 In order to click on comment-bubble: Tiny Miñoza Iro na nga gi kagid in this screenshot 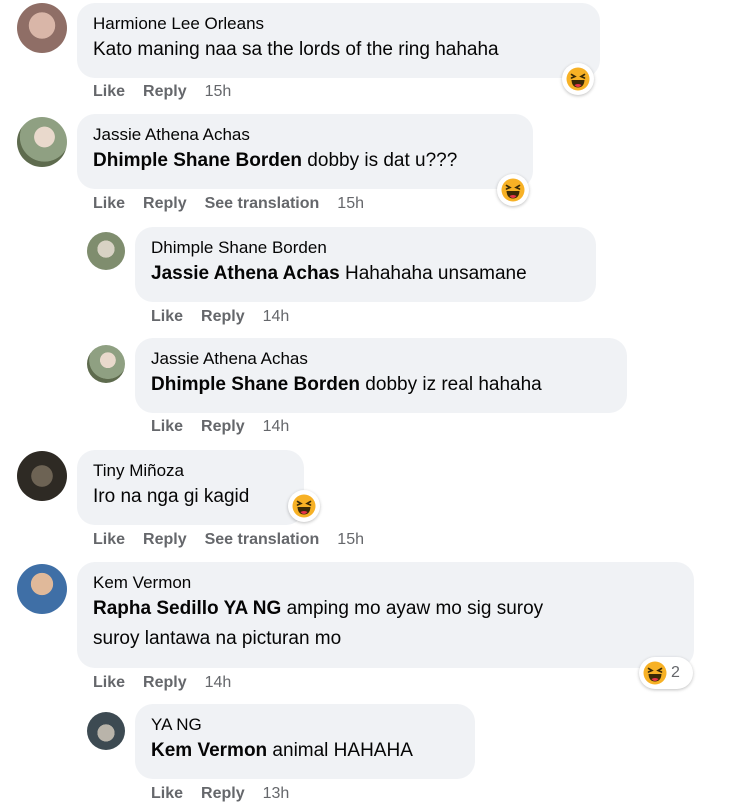, I will do `click(190, 487)`.